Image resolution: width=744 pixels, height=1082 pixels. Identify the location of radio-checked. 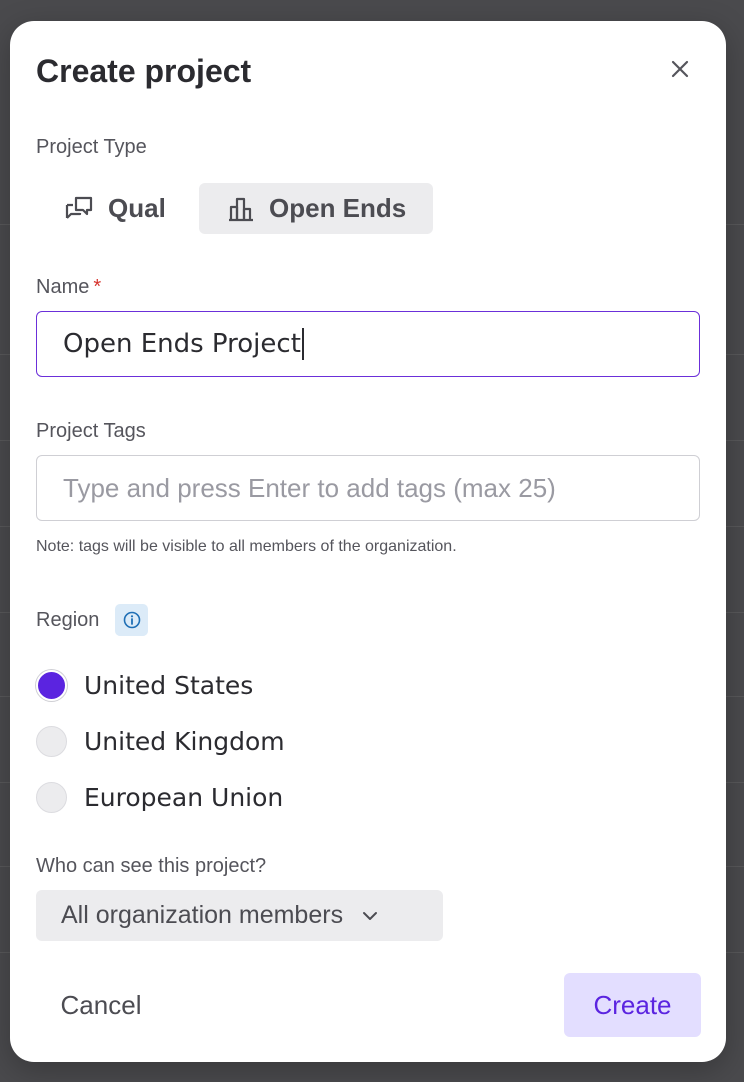
(51, 685).